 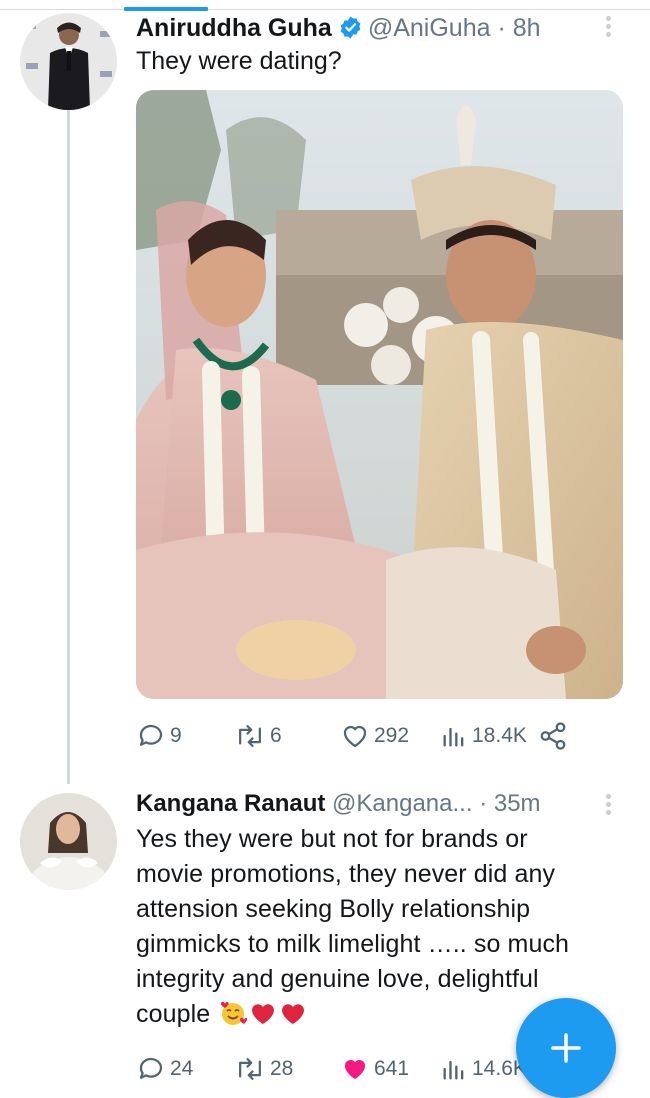 I want to click on avatar-aniruddha, so click(x=68, y=61).